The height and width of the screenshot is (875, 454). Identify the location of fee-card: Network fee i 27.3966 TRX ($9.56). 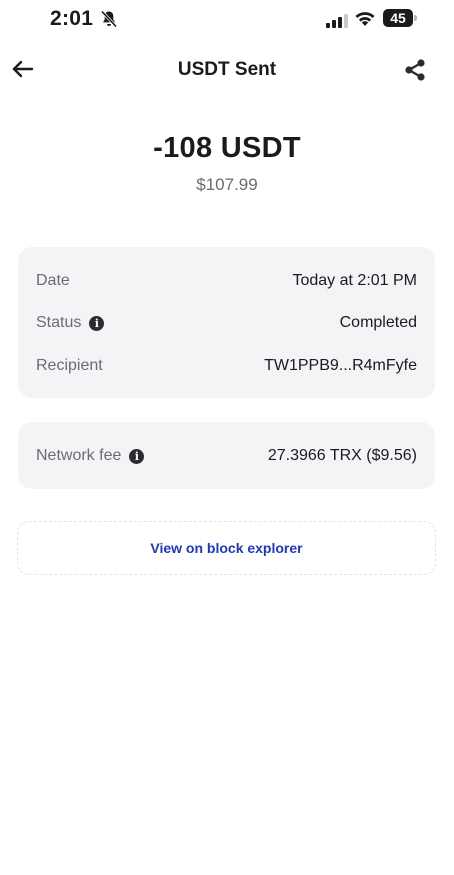
(226, 455).